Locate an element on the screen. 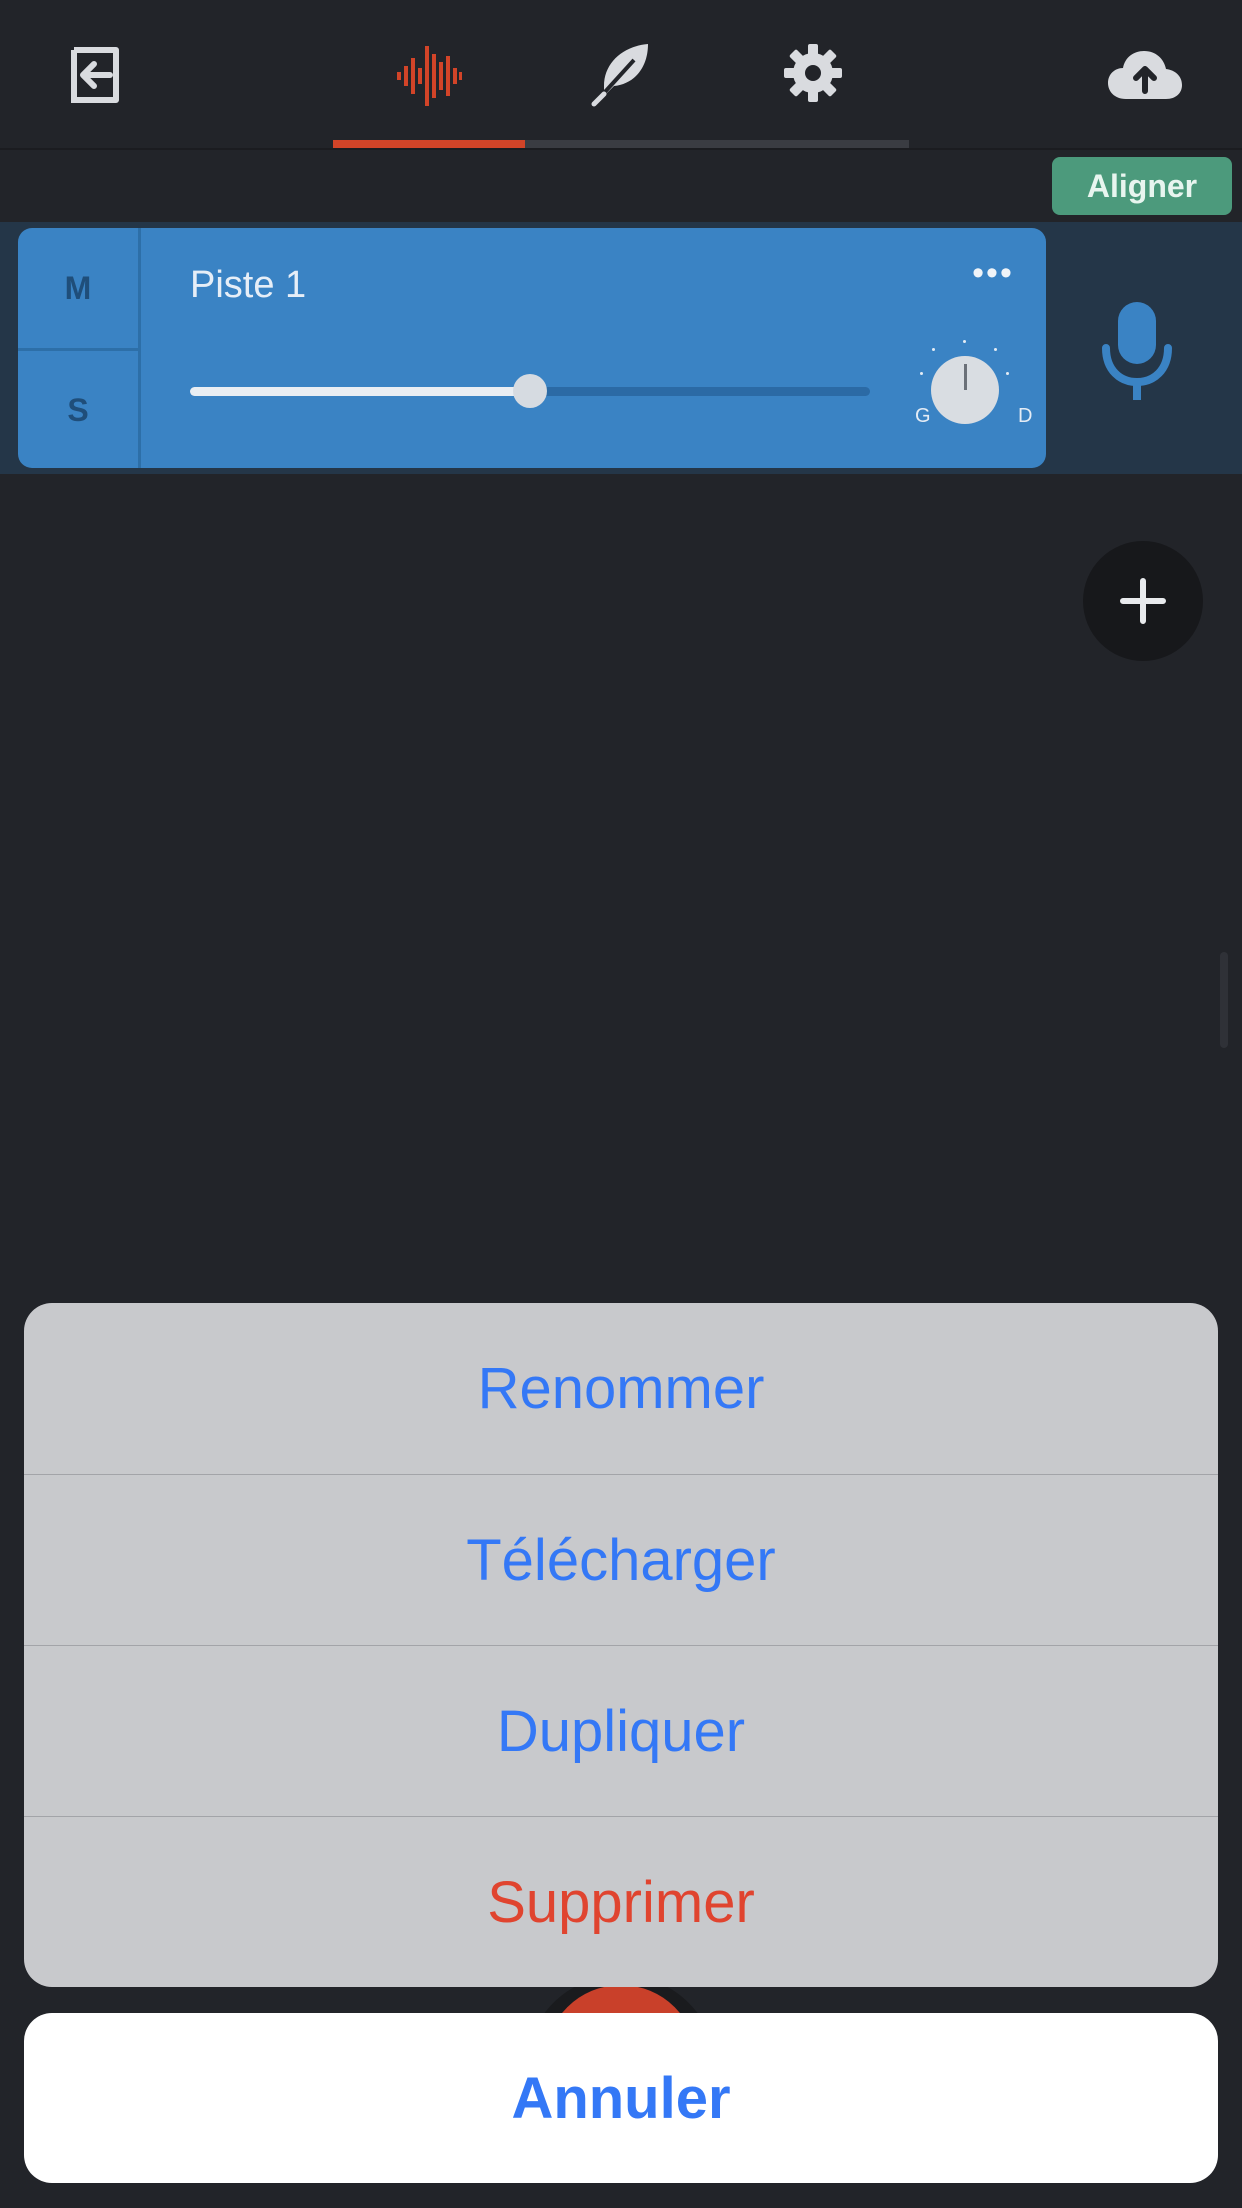 The width and height of the screenshot is (1242, 2208). mute-solo-column: M S is located at coordinates (79, 348).